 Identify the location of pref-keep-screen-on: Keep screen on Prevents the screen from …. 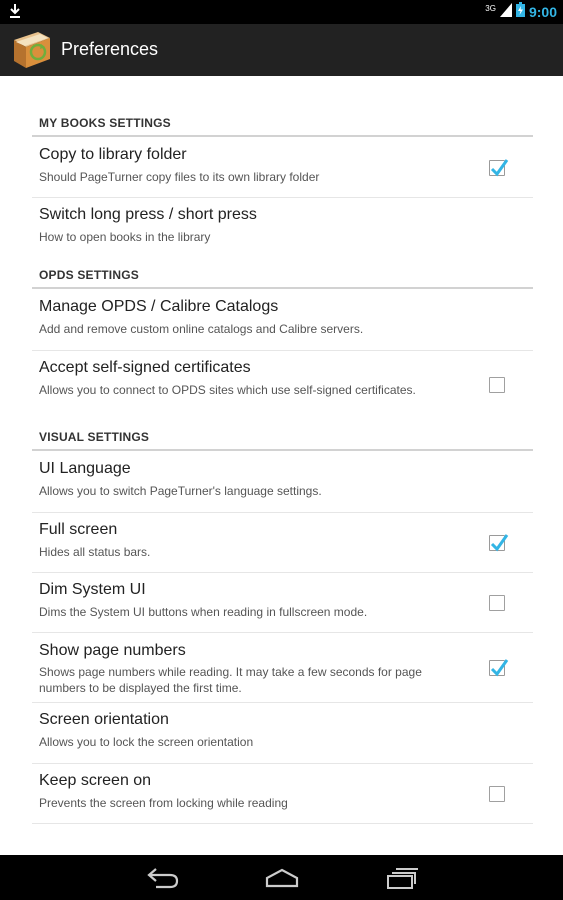
(282, 794).